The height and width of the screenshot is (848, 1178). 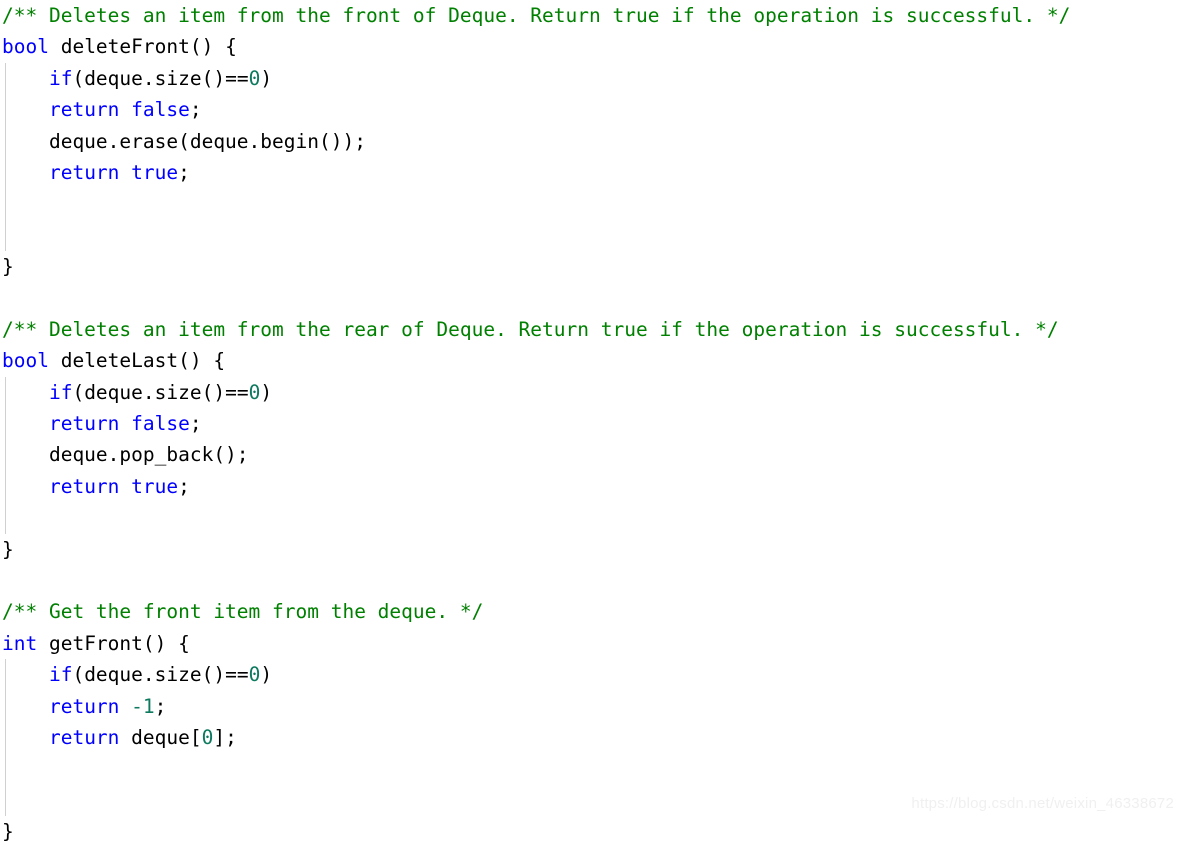 I want to click on csdn-watermark: https://blog.csdn.net/weixin_46338672, so click(x=1042, y=803).